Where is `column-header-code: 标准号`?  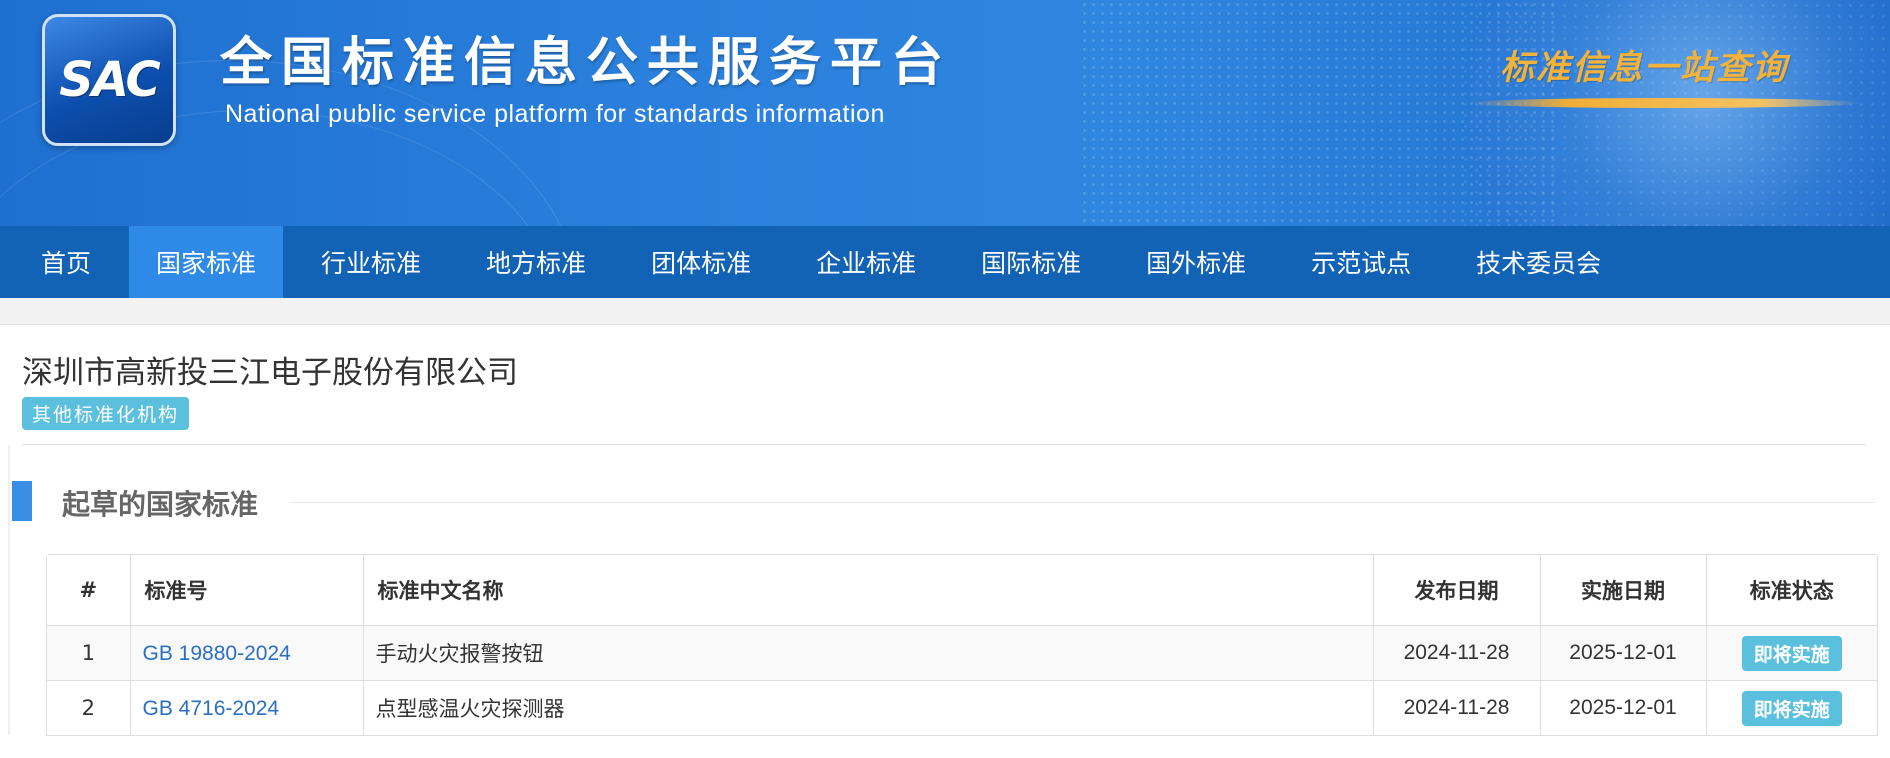 column-header-code: 标准号 is located at coordinates (246, 590).